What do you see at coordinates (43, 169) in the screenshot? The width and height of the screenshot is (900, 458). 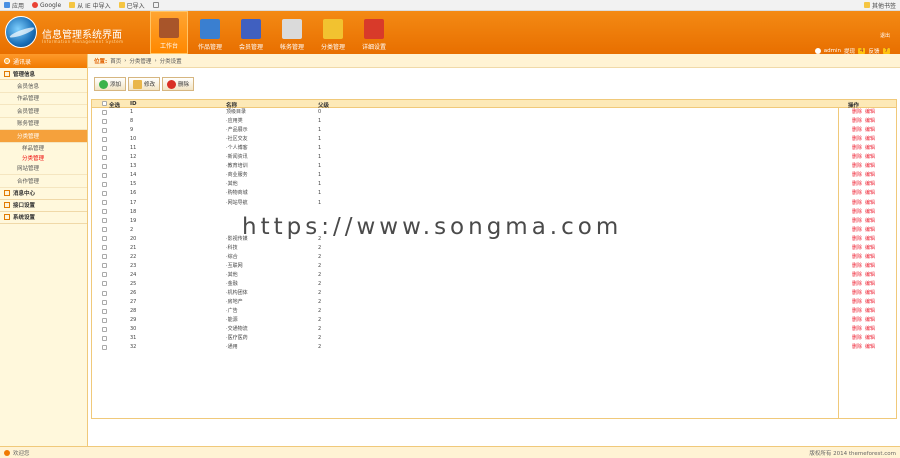 I see `sidebar-item: 网站管理` at bounding box center [43, 169].